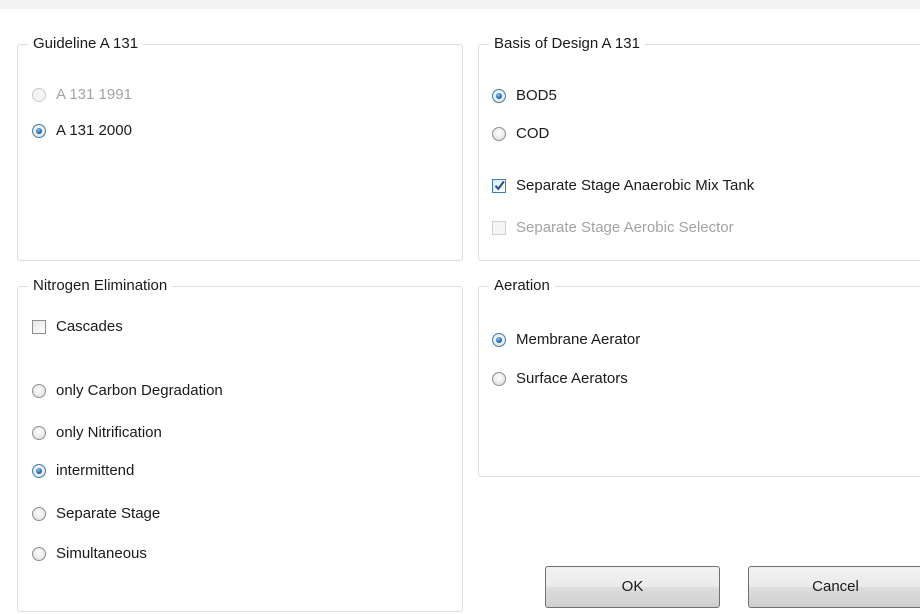 The height and width of the screenshot is (614, 920). I want to click on checkbox-label: Separate Stage Anaerobic Mix Tank, so click(635, 185).